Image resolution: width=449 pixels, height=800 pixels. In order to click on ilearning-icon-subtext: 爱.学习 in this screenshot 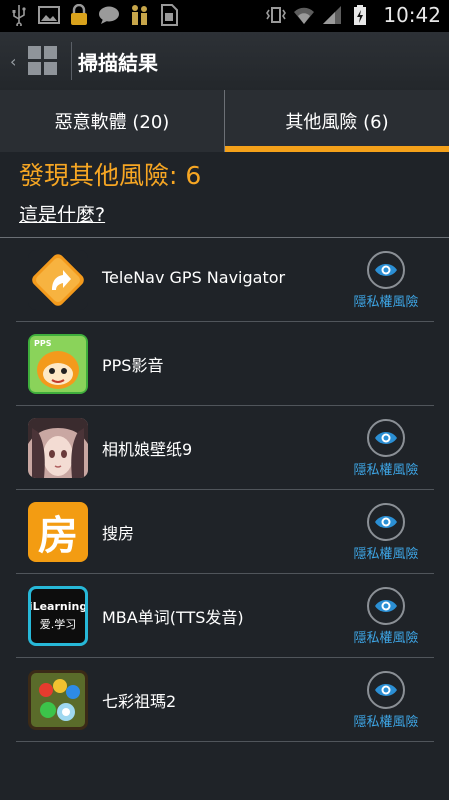, I will do `click(58, 624)`.